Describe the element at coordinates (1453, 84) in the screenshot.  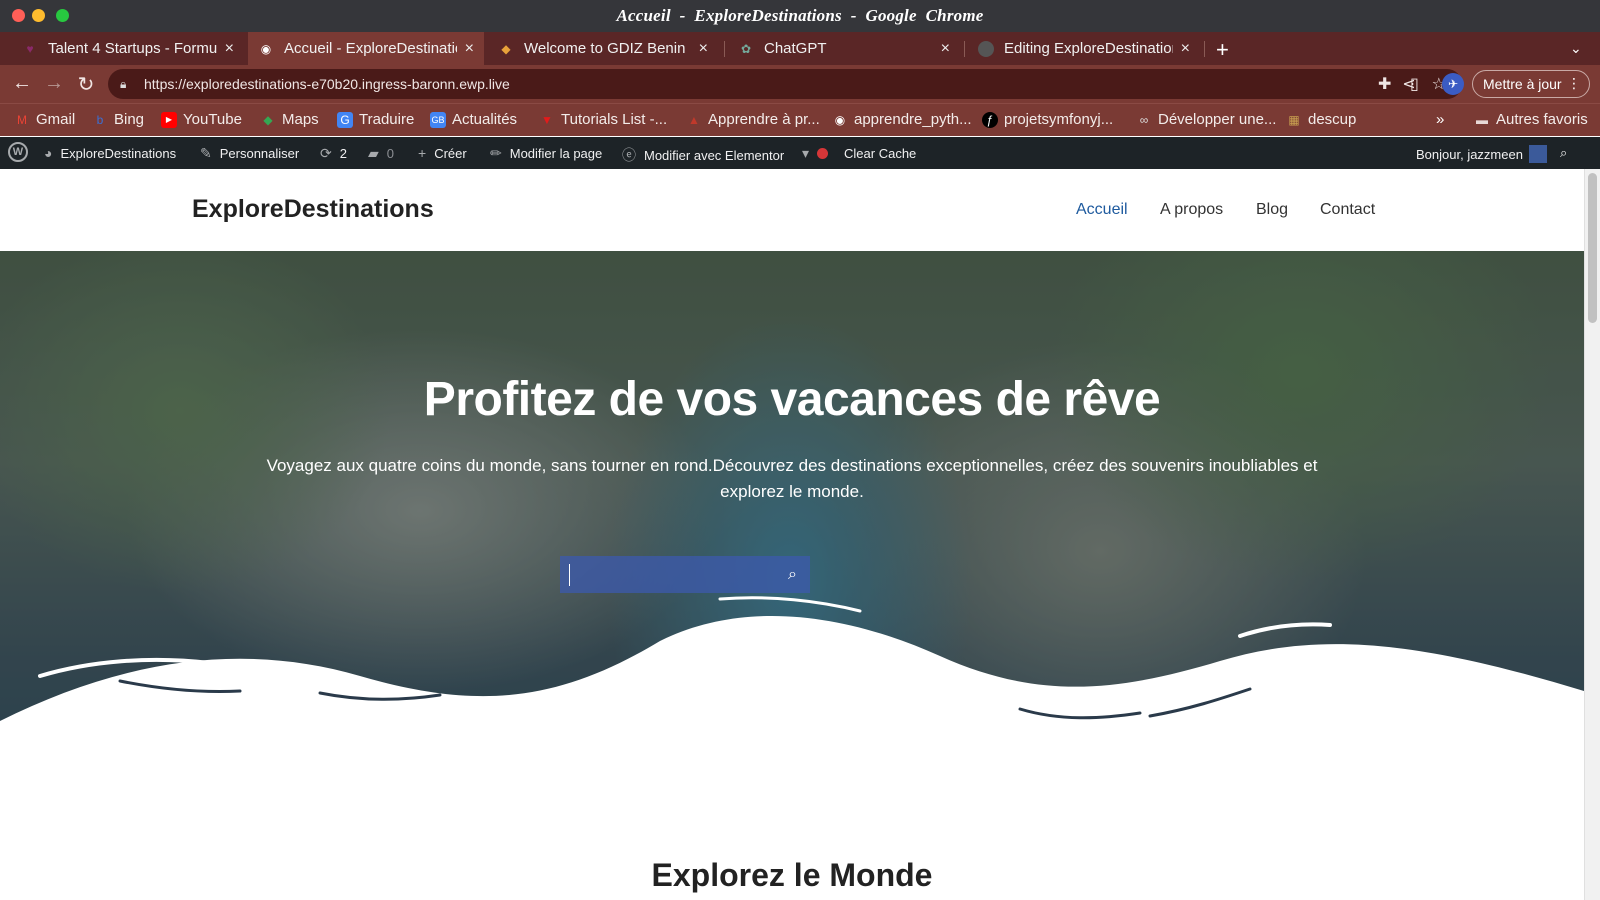
I see `profile-avatar-icon: ✈` at that location.